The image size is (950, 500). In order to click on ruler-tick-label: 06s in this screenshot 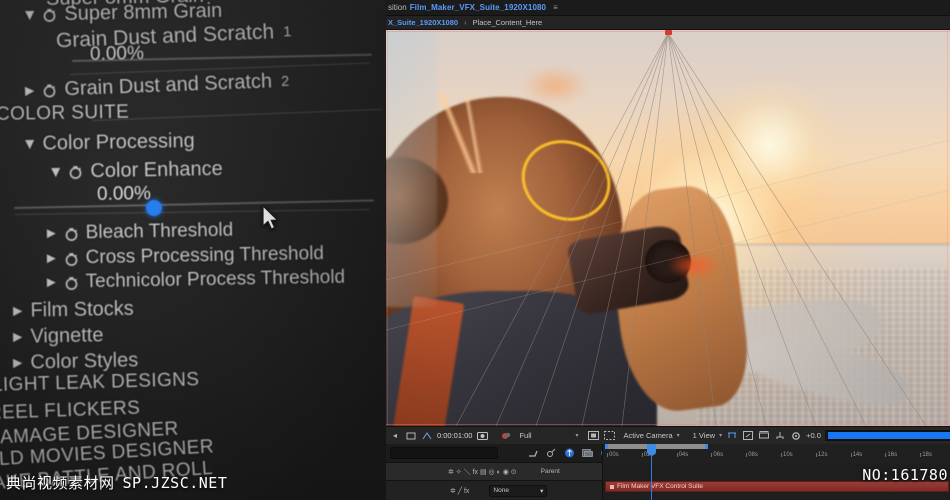, I will do `click(718, 455)`.